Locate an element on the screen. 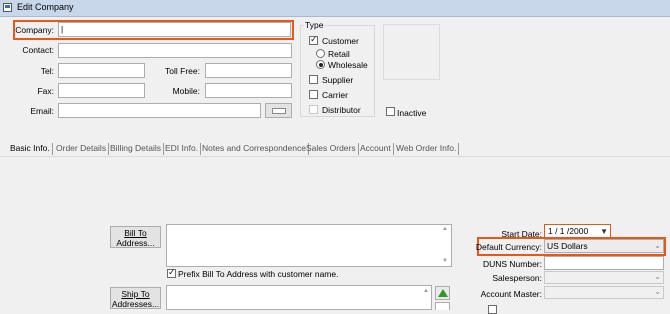 The width and height of the screenshot is (670, 314). title-bar: Edit Company is located at coordinates (335, 8).